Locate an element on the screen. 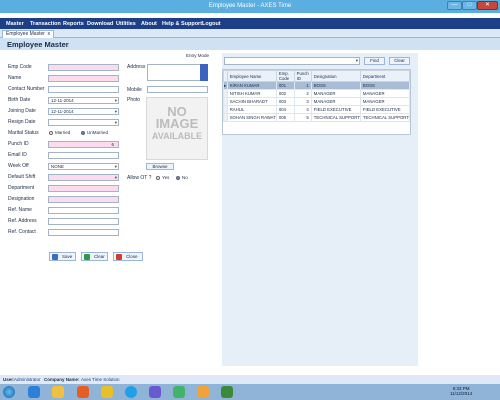 The width and height of the screenshot is (500, 400). table-row: ▸ KIRAN KUMAR 001 1 BOSS BOSS is located at coordinates (317, 85).